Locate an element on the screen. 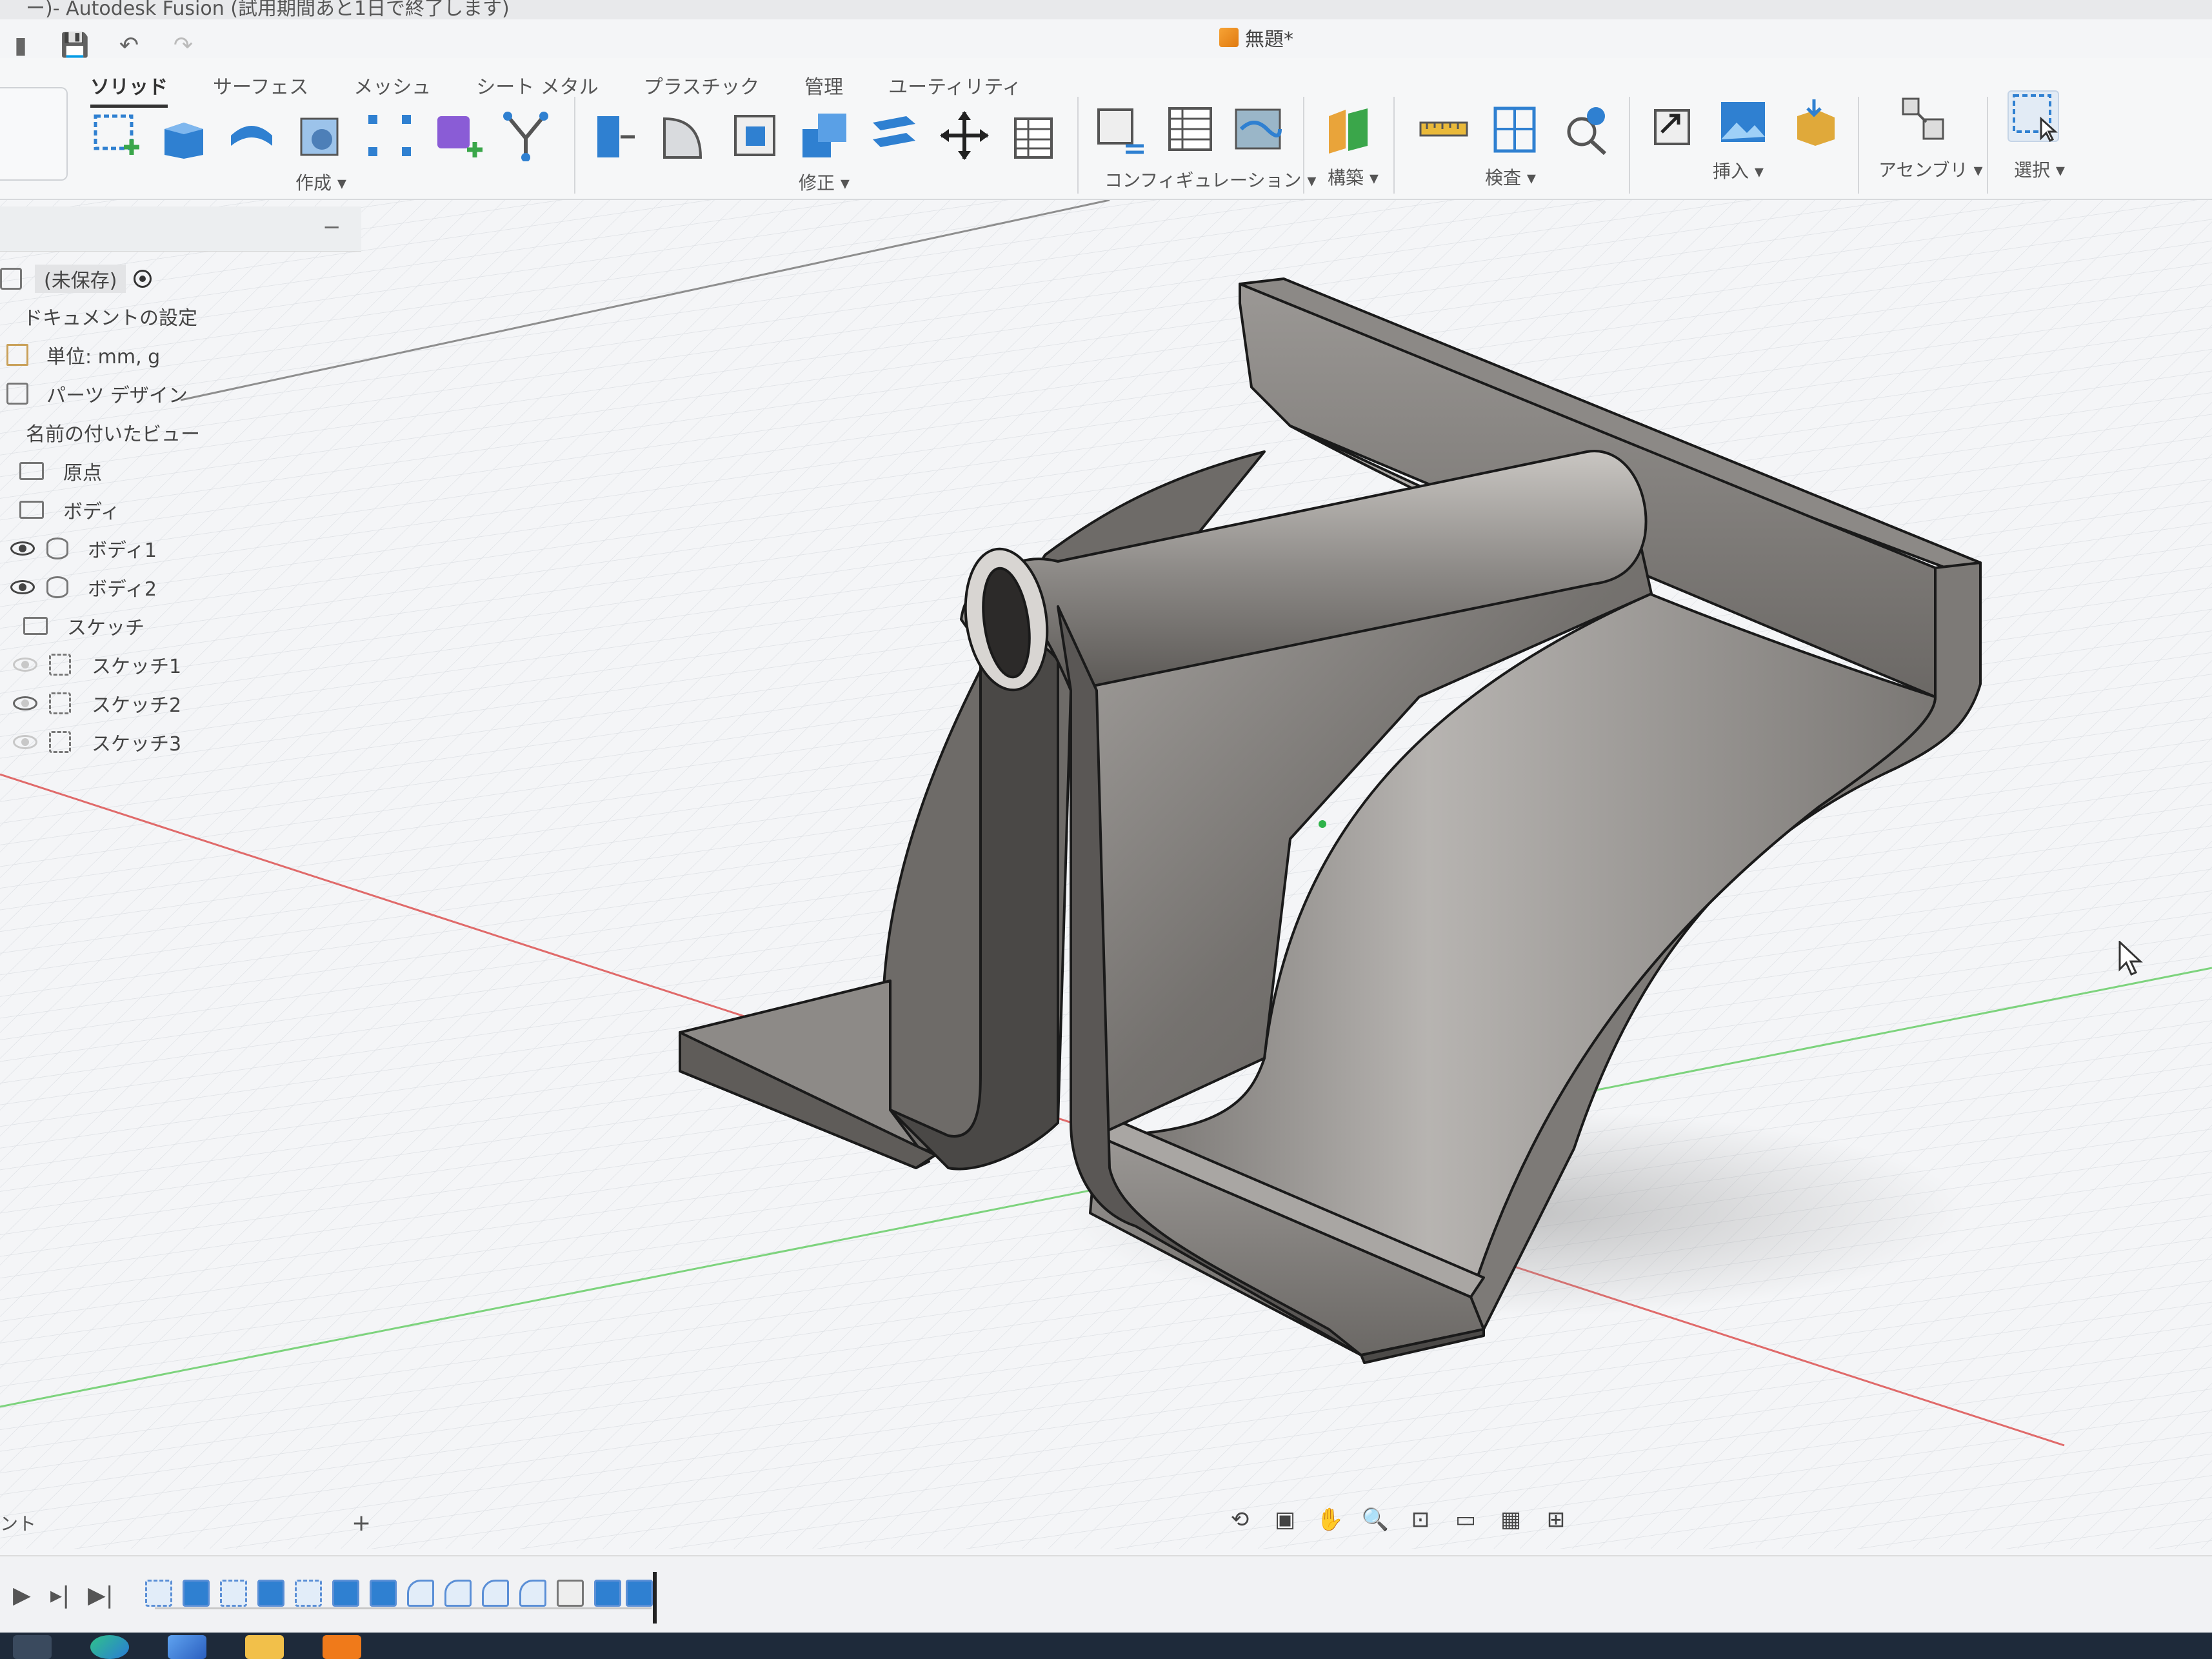 This screenshot has width=2212, height=1659. construct-group-label: 構築 ▾ is located at coordinates (1353, 177).